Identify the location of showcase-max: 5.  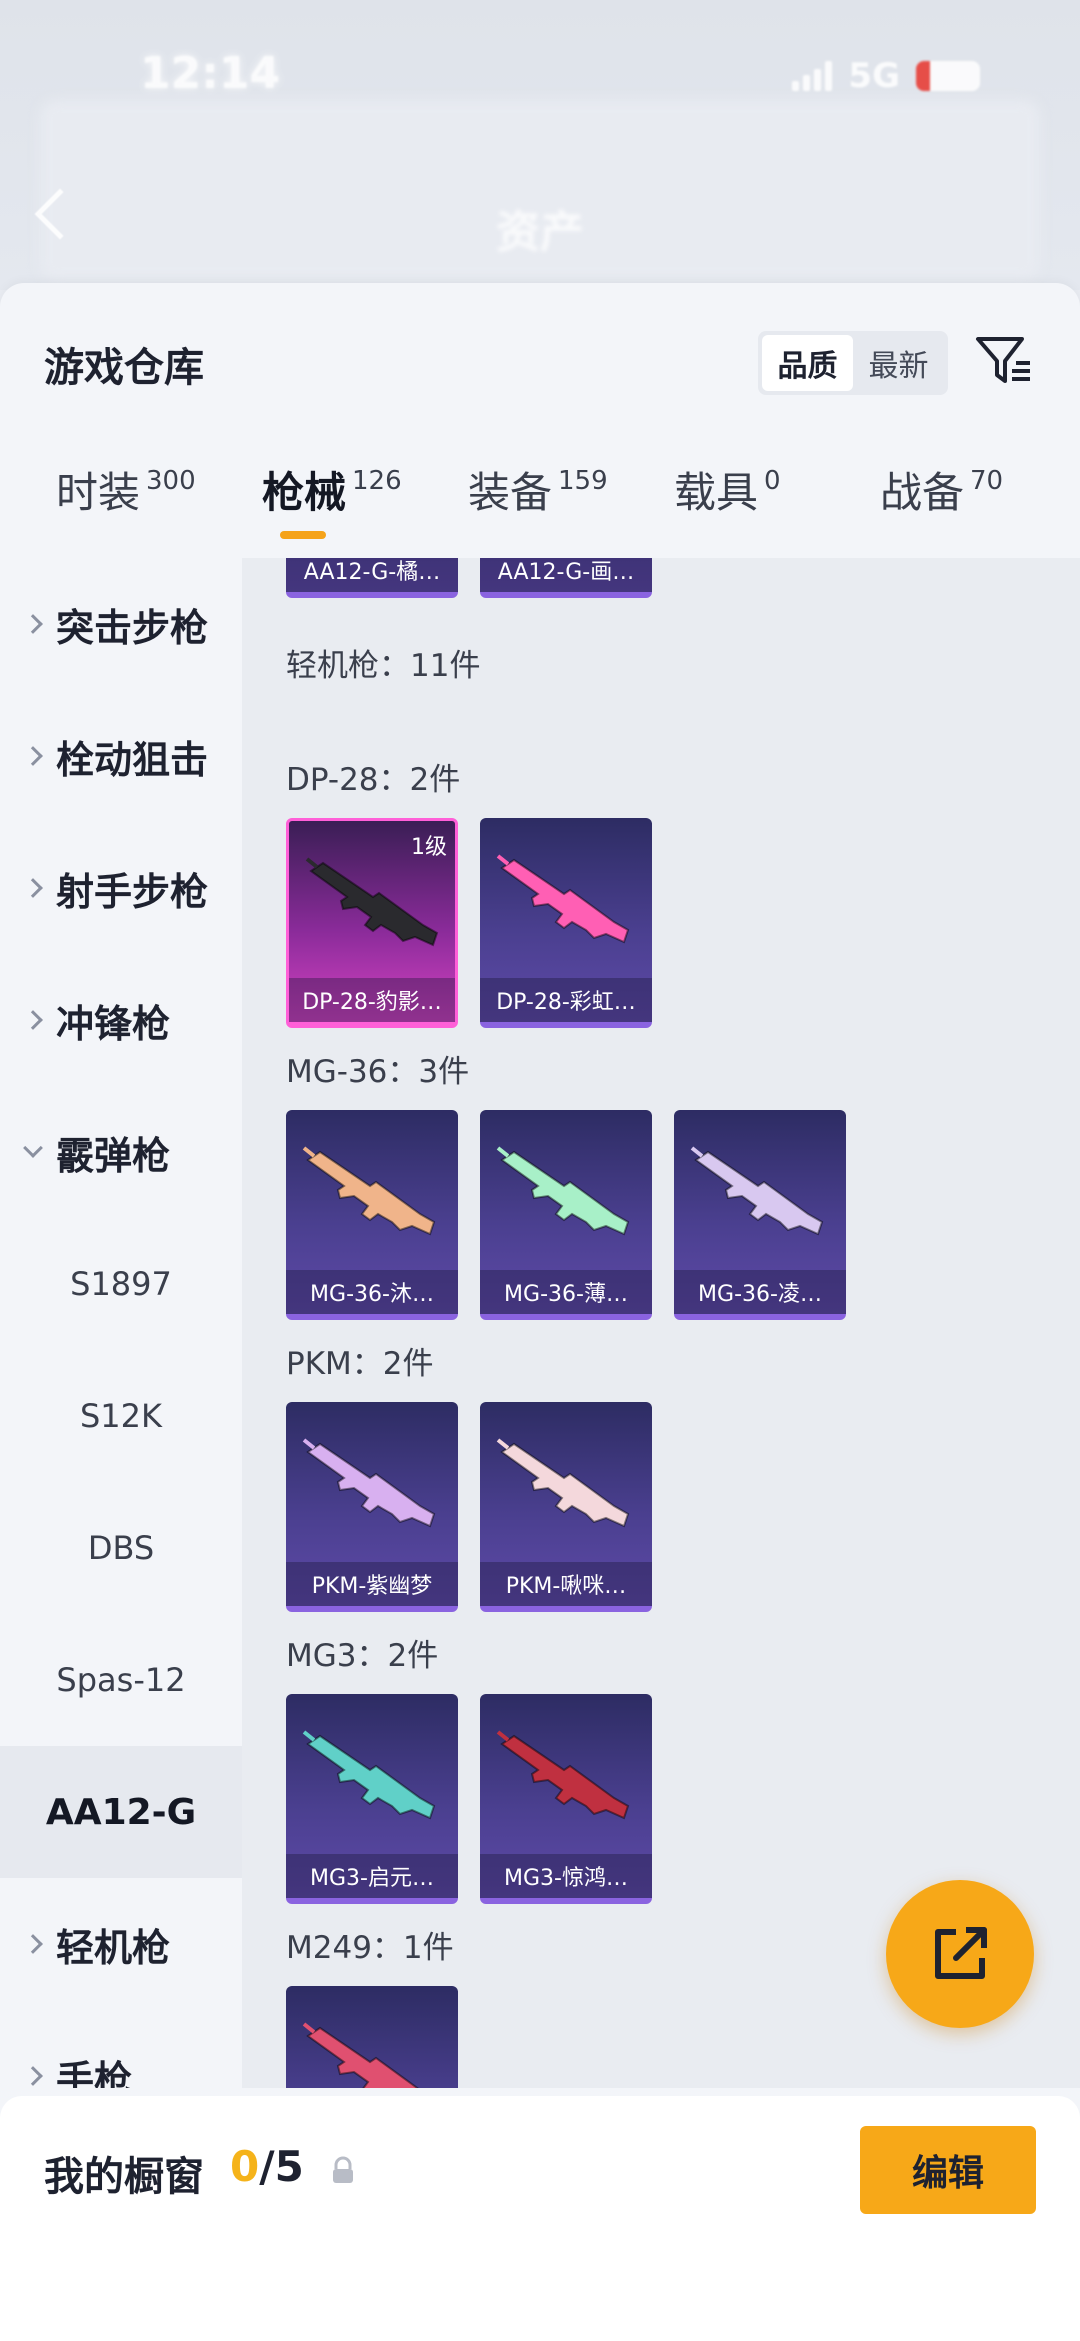
(289, 2166).